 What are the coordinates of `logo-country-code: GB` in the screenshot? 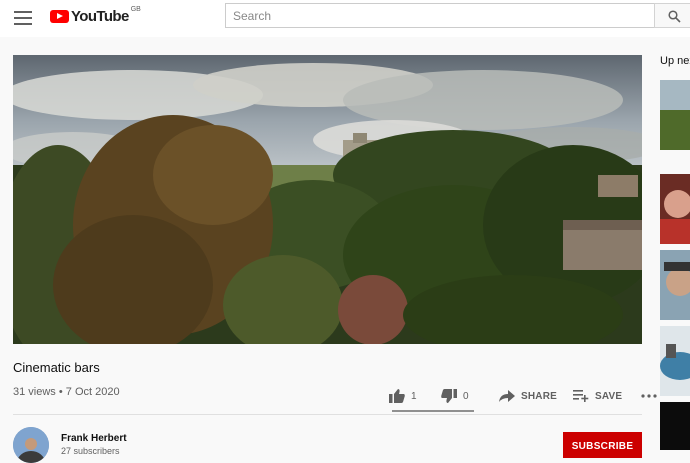 It's located at (135, 9).